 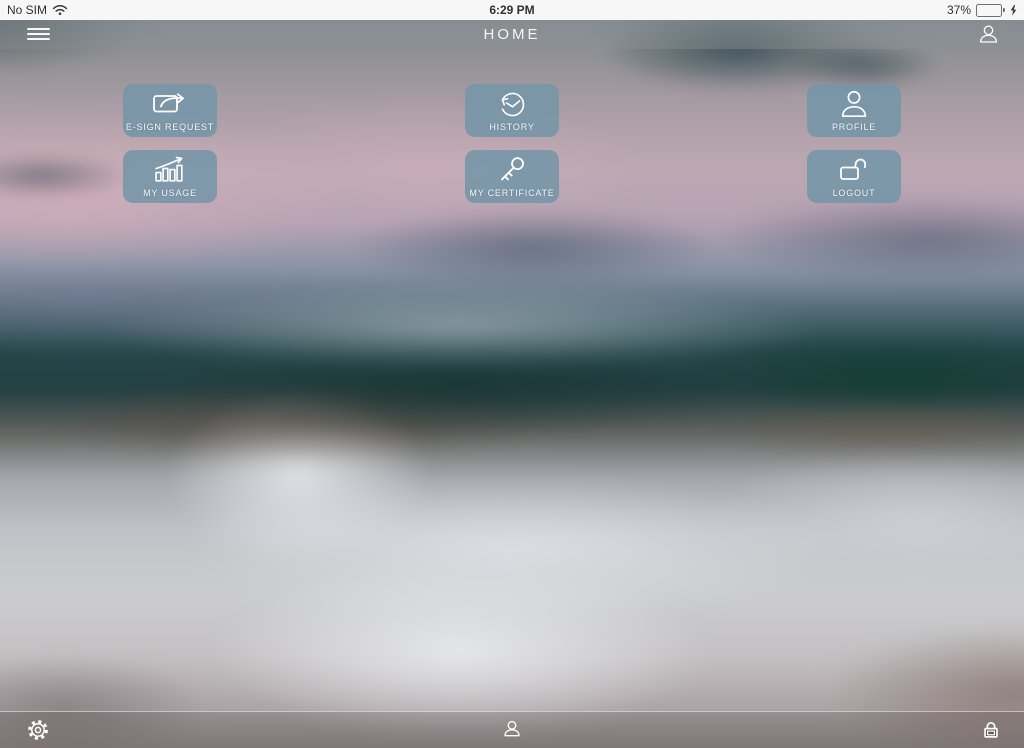 I want to click on bottom-toolbar, so click(x=512, y=729).